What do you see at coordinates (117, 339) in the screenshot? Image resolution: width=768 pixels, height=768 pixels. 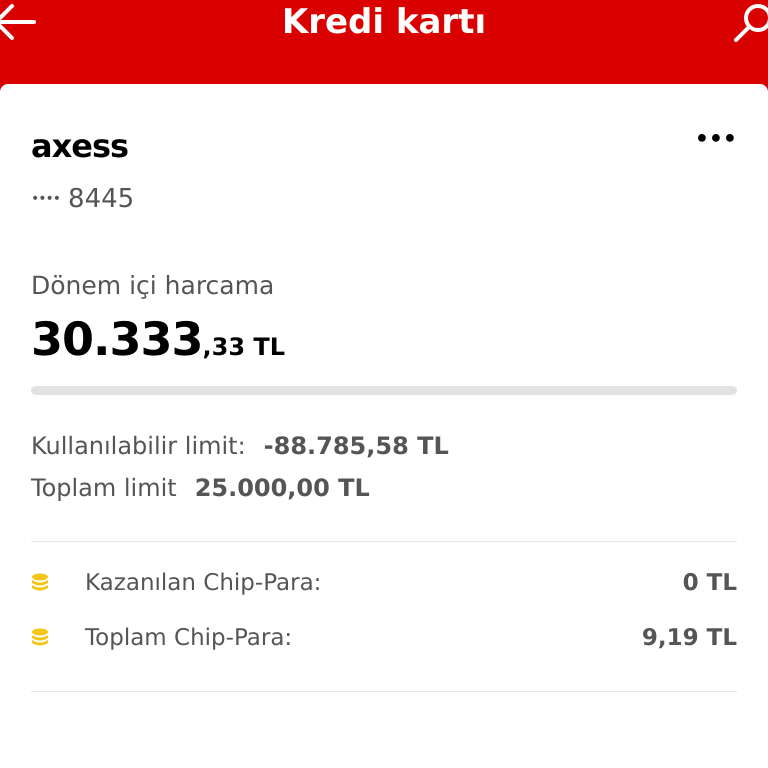 I see `spending-amount: 30.333` at bounding box center [117, 339].